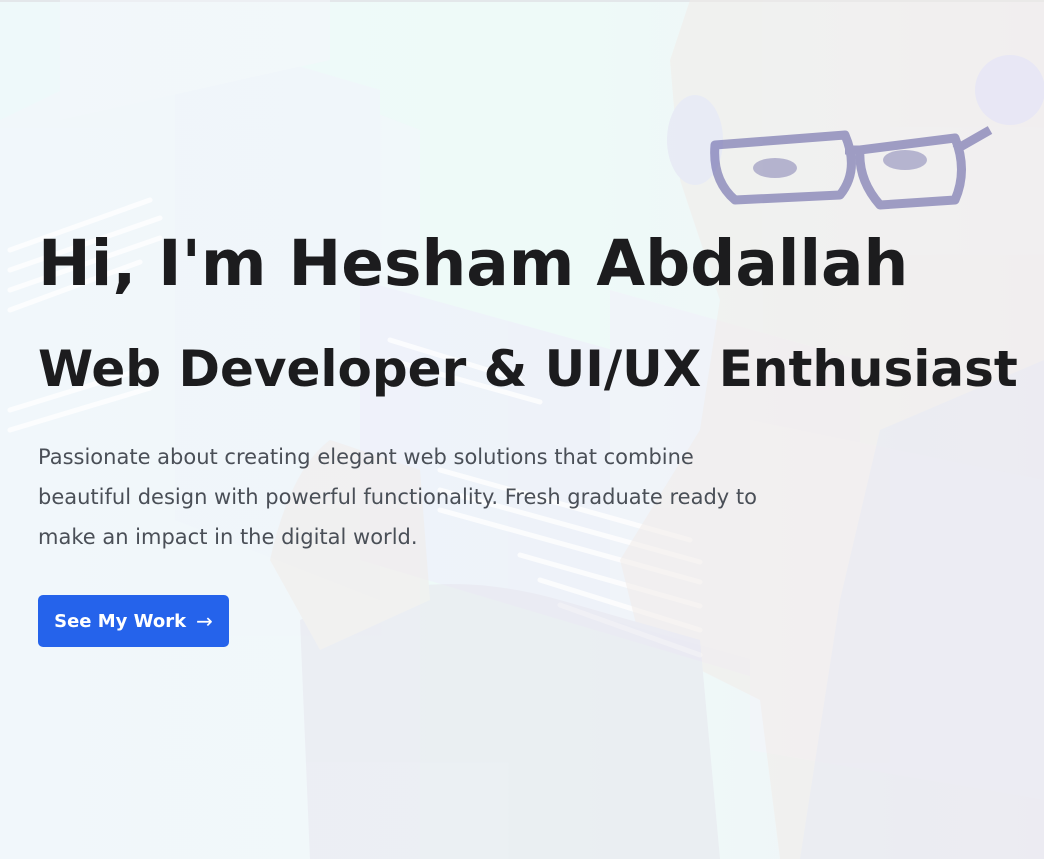 The image size is (1044, 859). I want to click on see-my-work-label: See My Work, so click(120, 621).